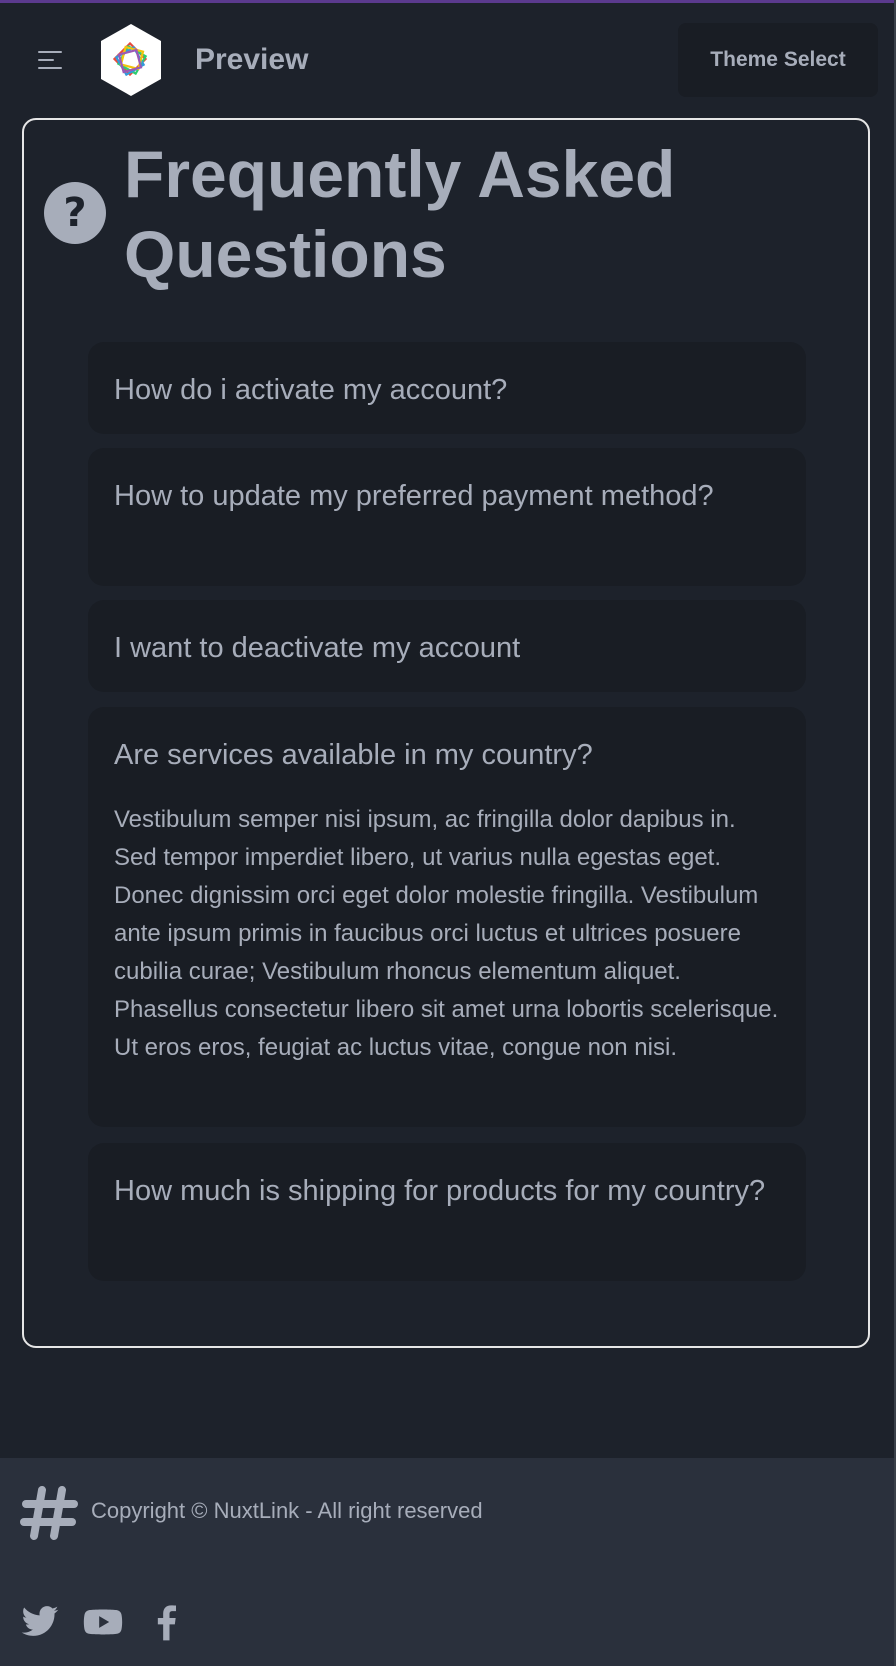  Describe the element at coordinates (167, 1622) in the screenshot. I see `facebook-icon` at that location.